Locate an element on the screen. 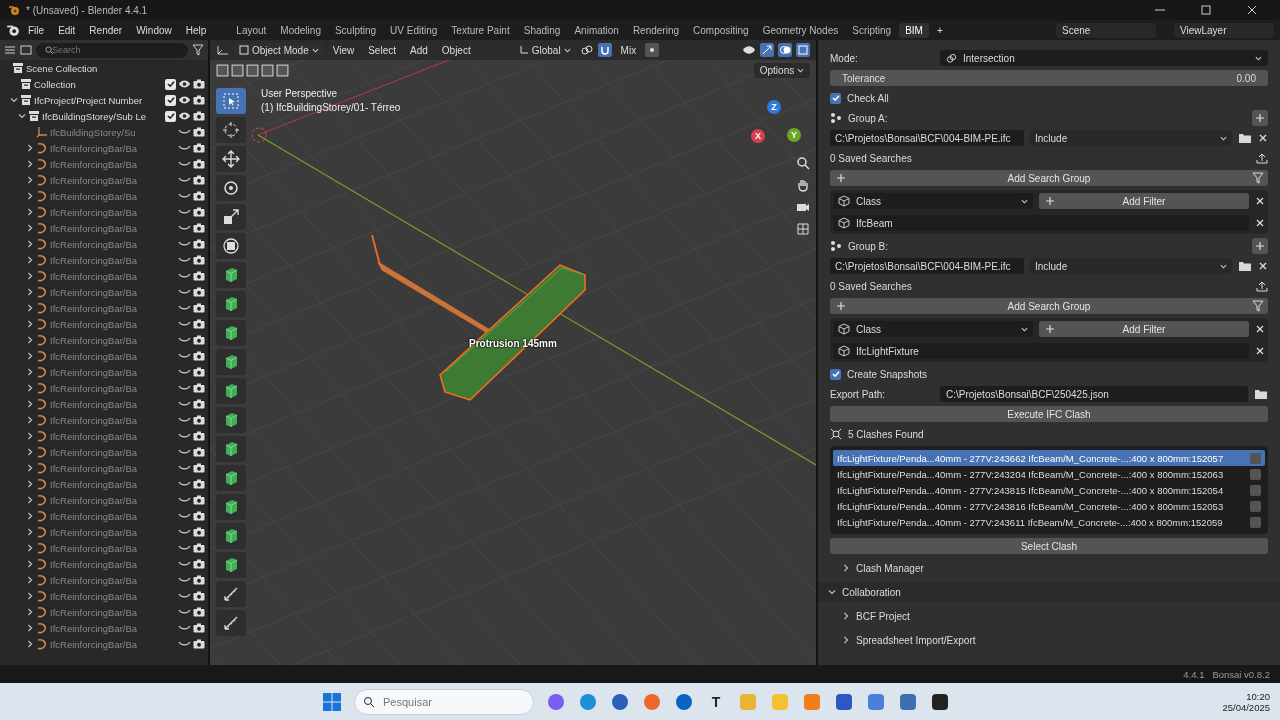  file-path-field: C:\Projetos\Bonsai\BCF\004-BIM-PE.ifc is located at coordinates (927, 266).